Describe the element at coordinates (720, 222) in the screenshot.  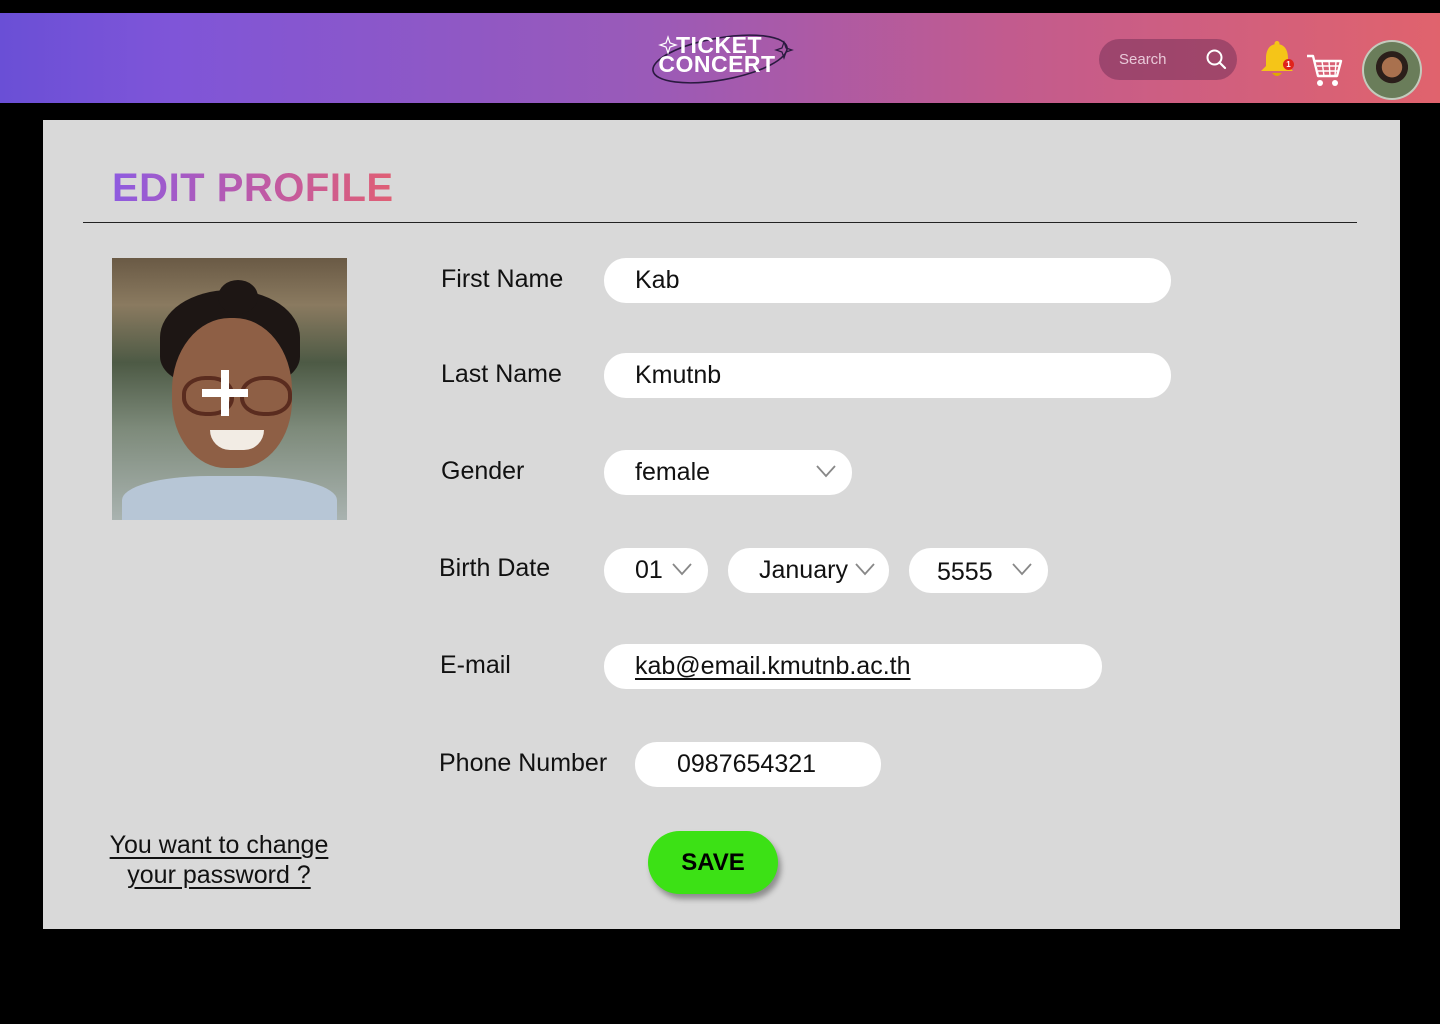
I see `title-divider` at that location.